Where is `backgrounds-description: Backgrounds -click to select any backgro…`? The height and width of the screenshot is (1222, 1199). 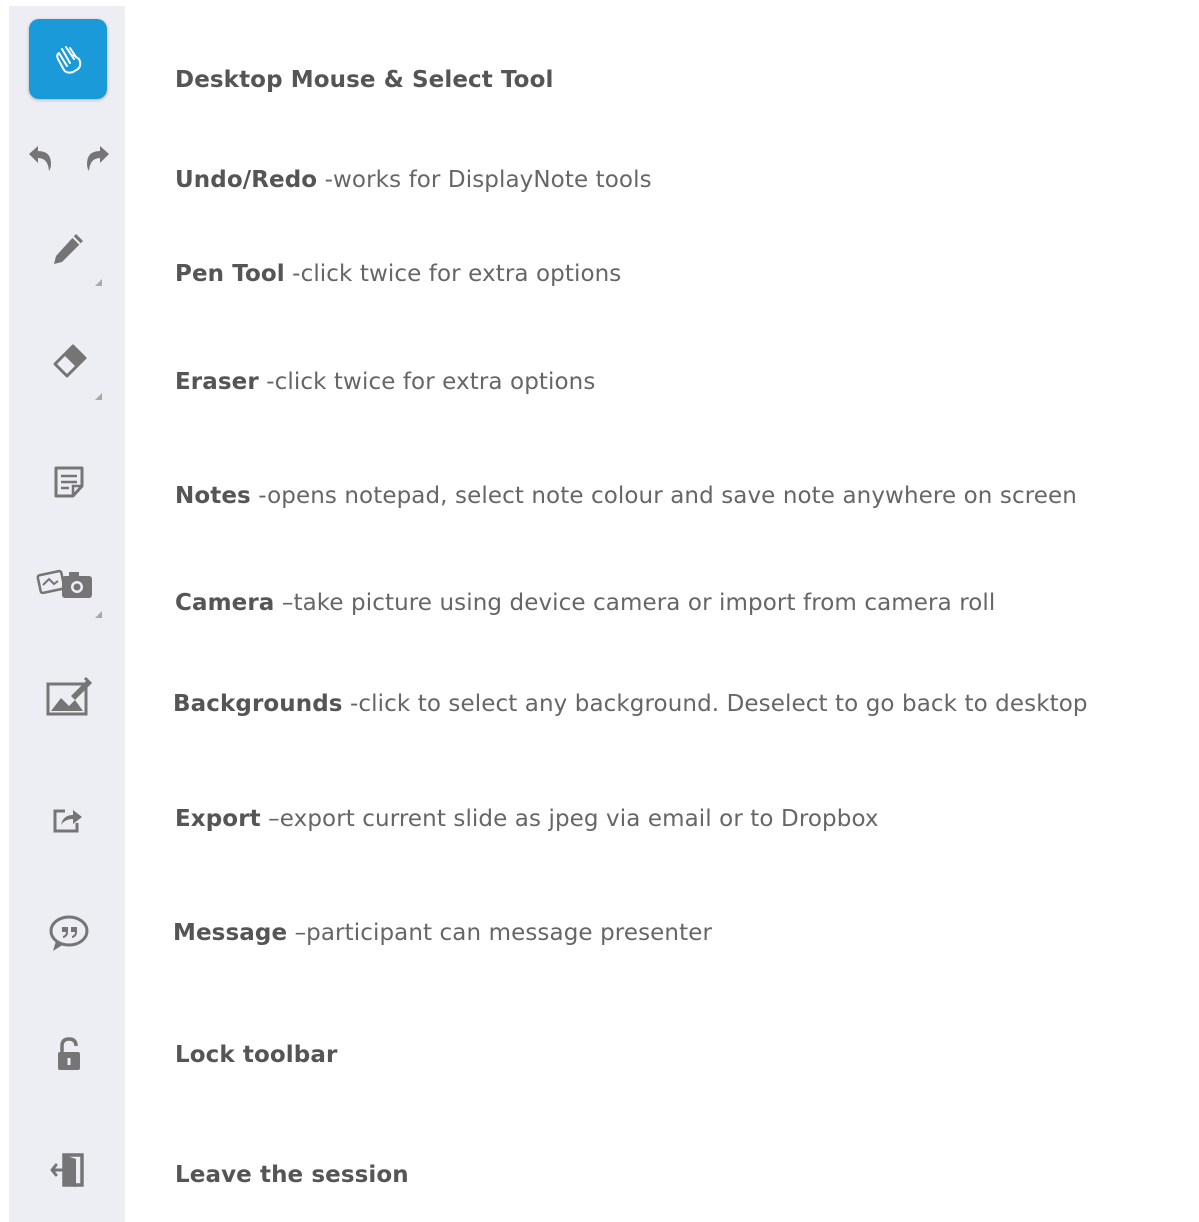
backgrounds-description: Backgrounds -click to select any backgro… is located at coordinates (630, 704).